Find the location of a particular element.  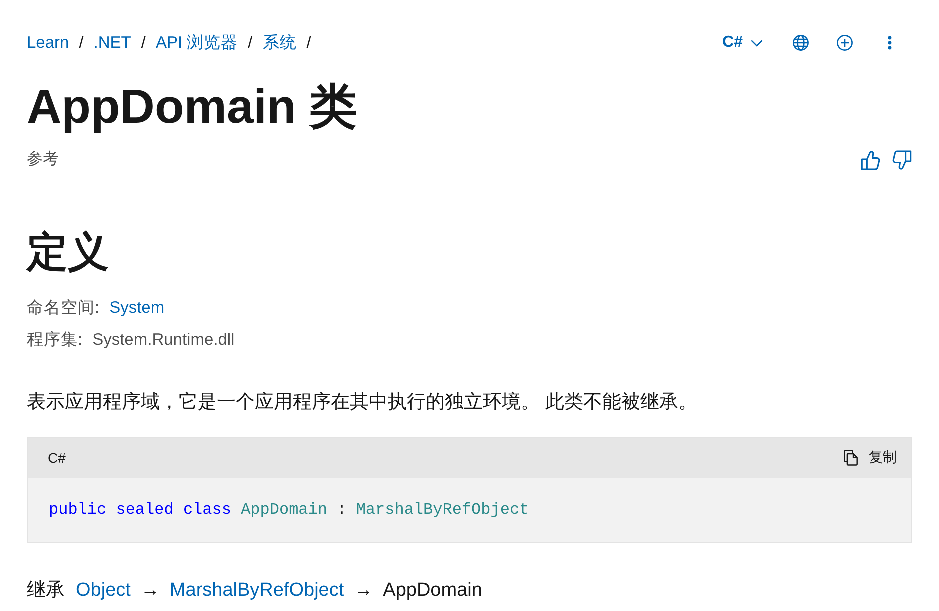

meta-link: System is located at coordinates (137, 308).